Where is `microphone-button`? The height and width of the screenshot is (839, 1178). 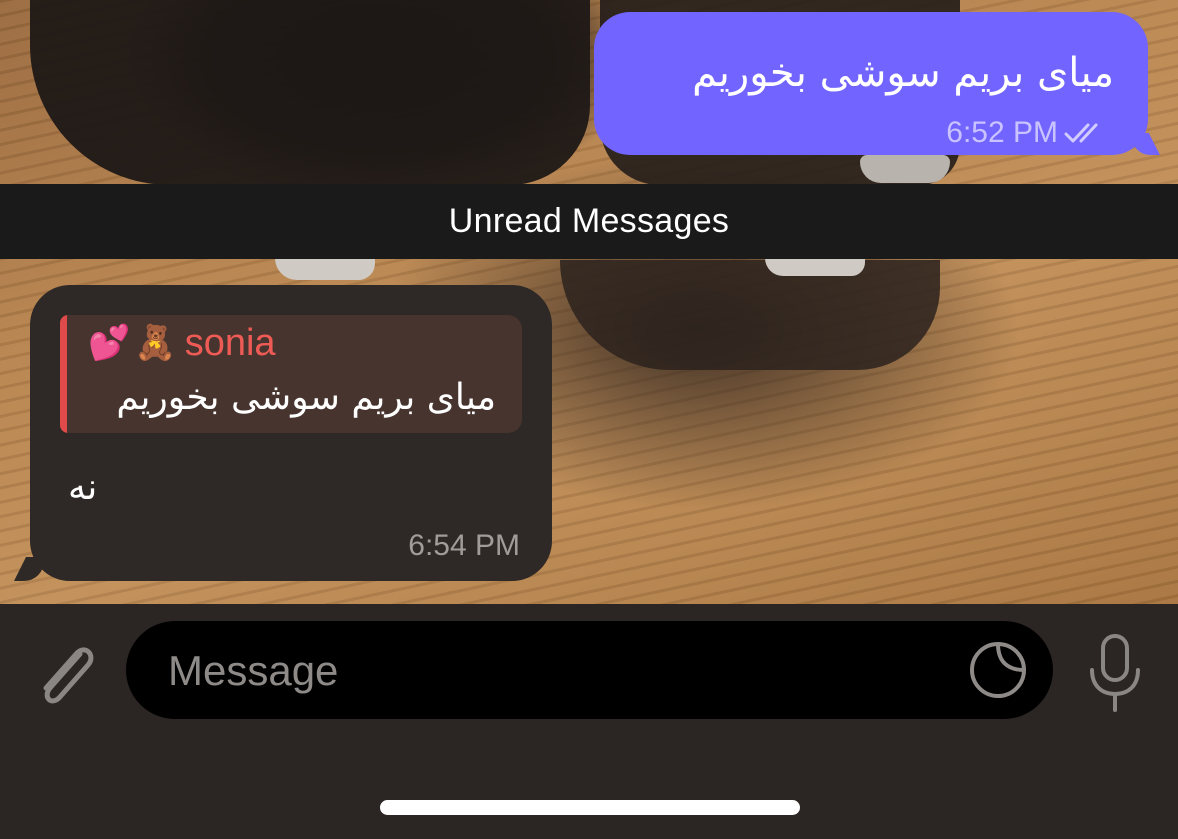 microphone-button is located at coordinates (1115, 674).